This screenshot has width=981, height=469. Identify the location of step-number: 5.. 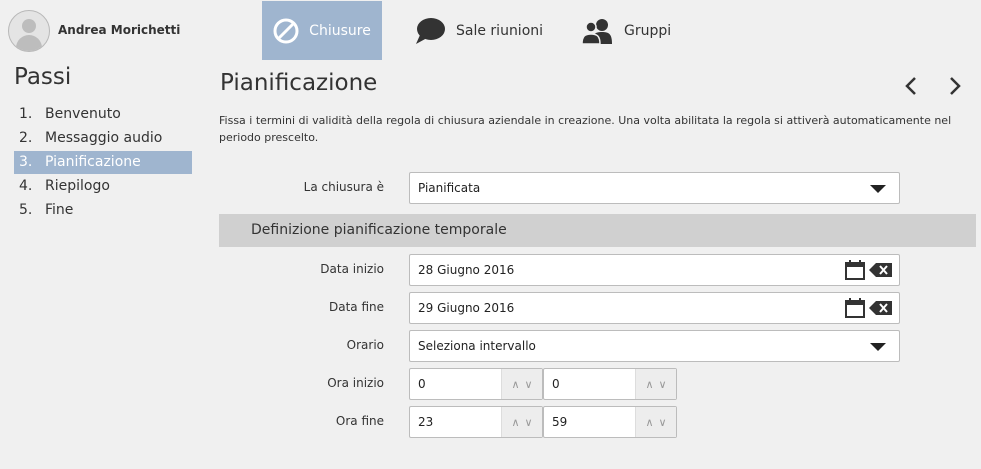
(26, 210).